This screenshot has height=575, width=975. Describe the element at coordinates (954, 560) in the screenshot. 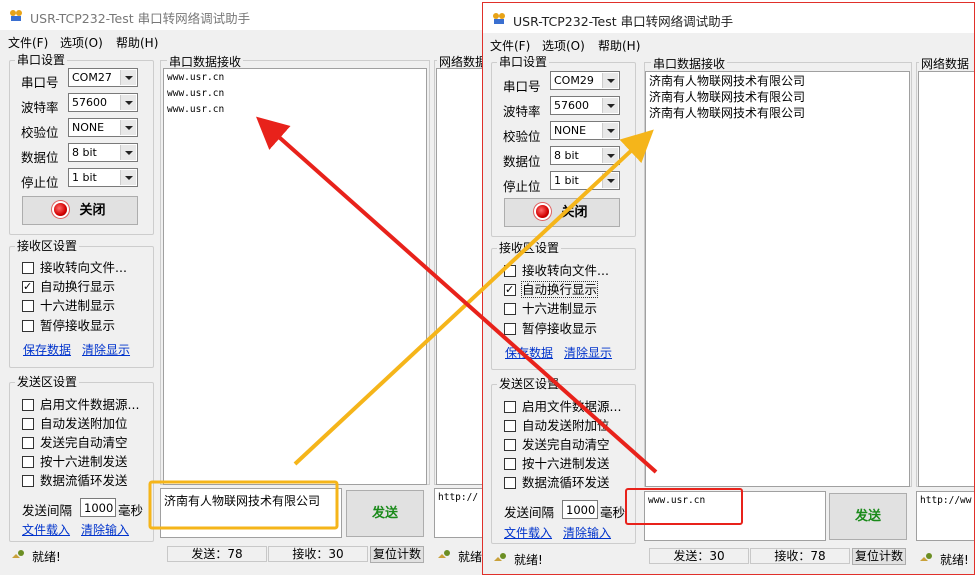

I see `net-status-text: 就绪!` at that location.